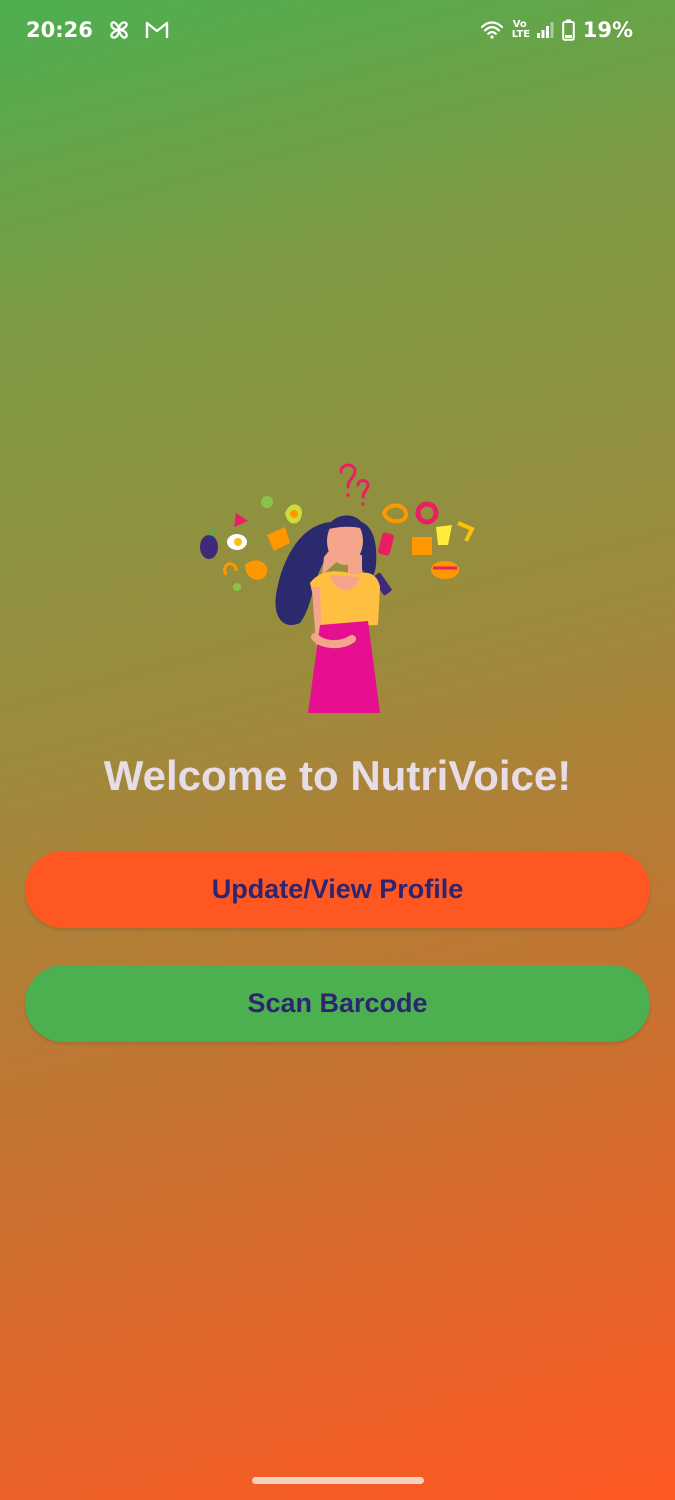 Image resolution: width=675 pixels, height=1500 pixels. I want to click on status-bar: 20:26 Vo LTE 19%, so click(337, 31).